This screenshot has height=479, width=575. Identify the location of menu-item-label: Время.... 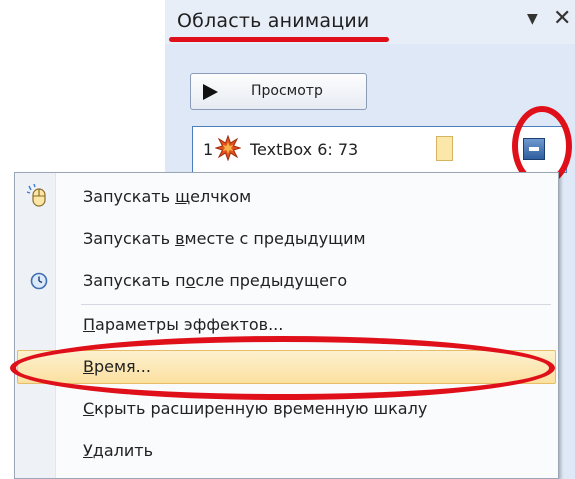
(117, 366).